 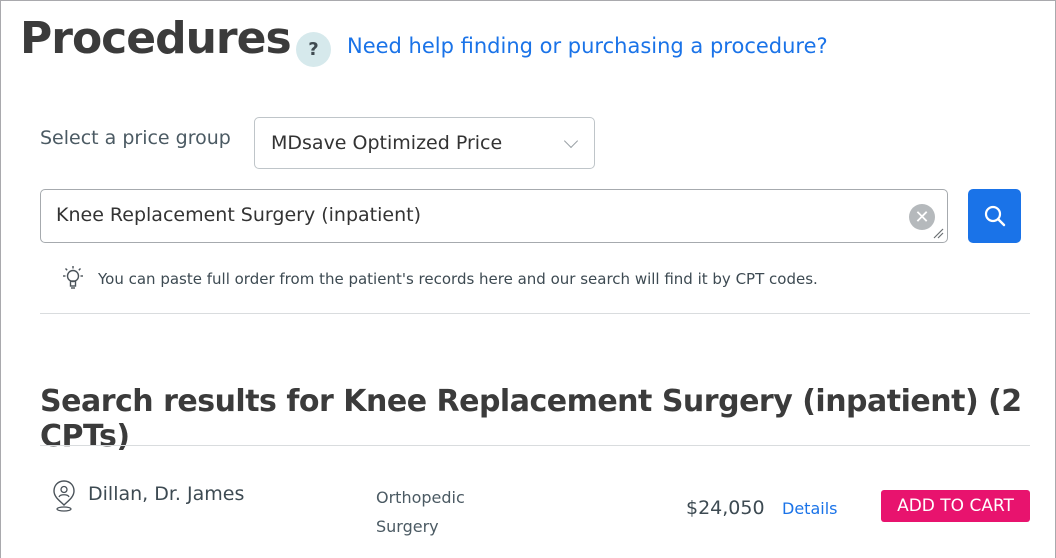 What do you see at coordinates (238, 215) in the screenshot?
I see `search-input-value: Knee Replacement Surgery (inpatient)` at bounding box center [238, 215].